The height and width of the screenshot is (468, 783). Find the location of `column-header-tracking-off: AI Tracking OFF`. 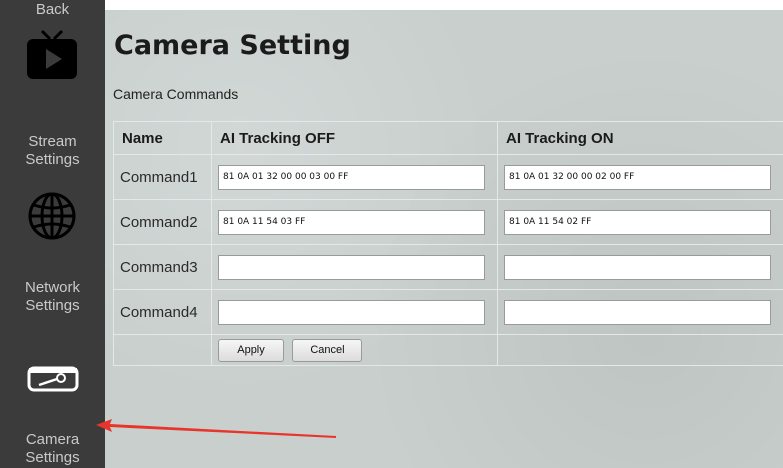

column-header-tracking-off: AI Tracking OFF is located at coordinates (354, 138).